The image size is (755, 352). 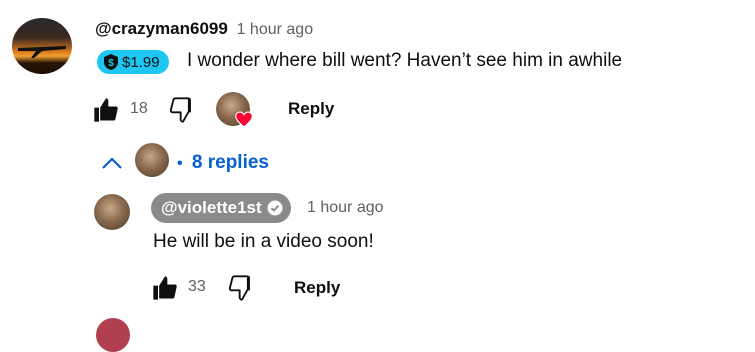 I want to click on comment-header: @crazyman6099 1 hour ago, so click(x=204, y=29).